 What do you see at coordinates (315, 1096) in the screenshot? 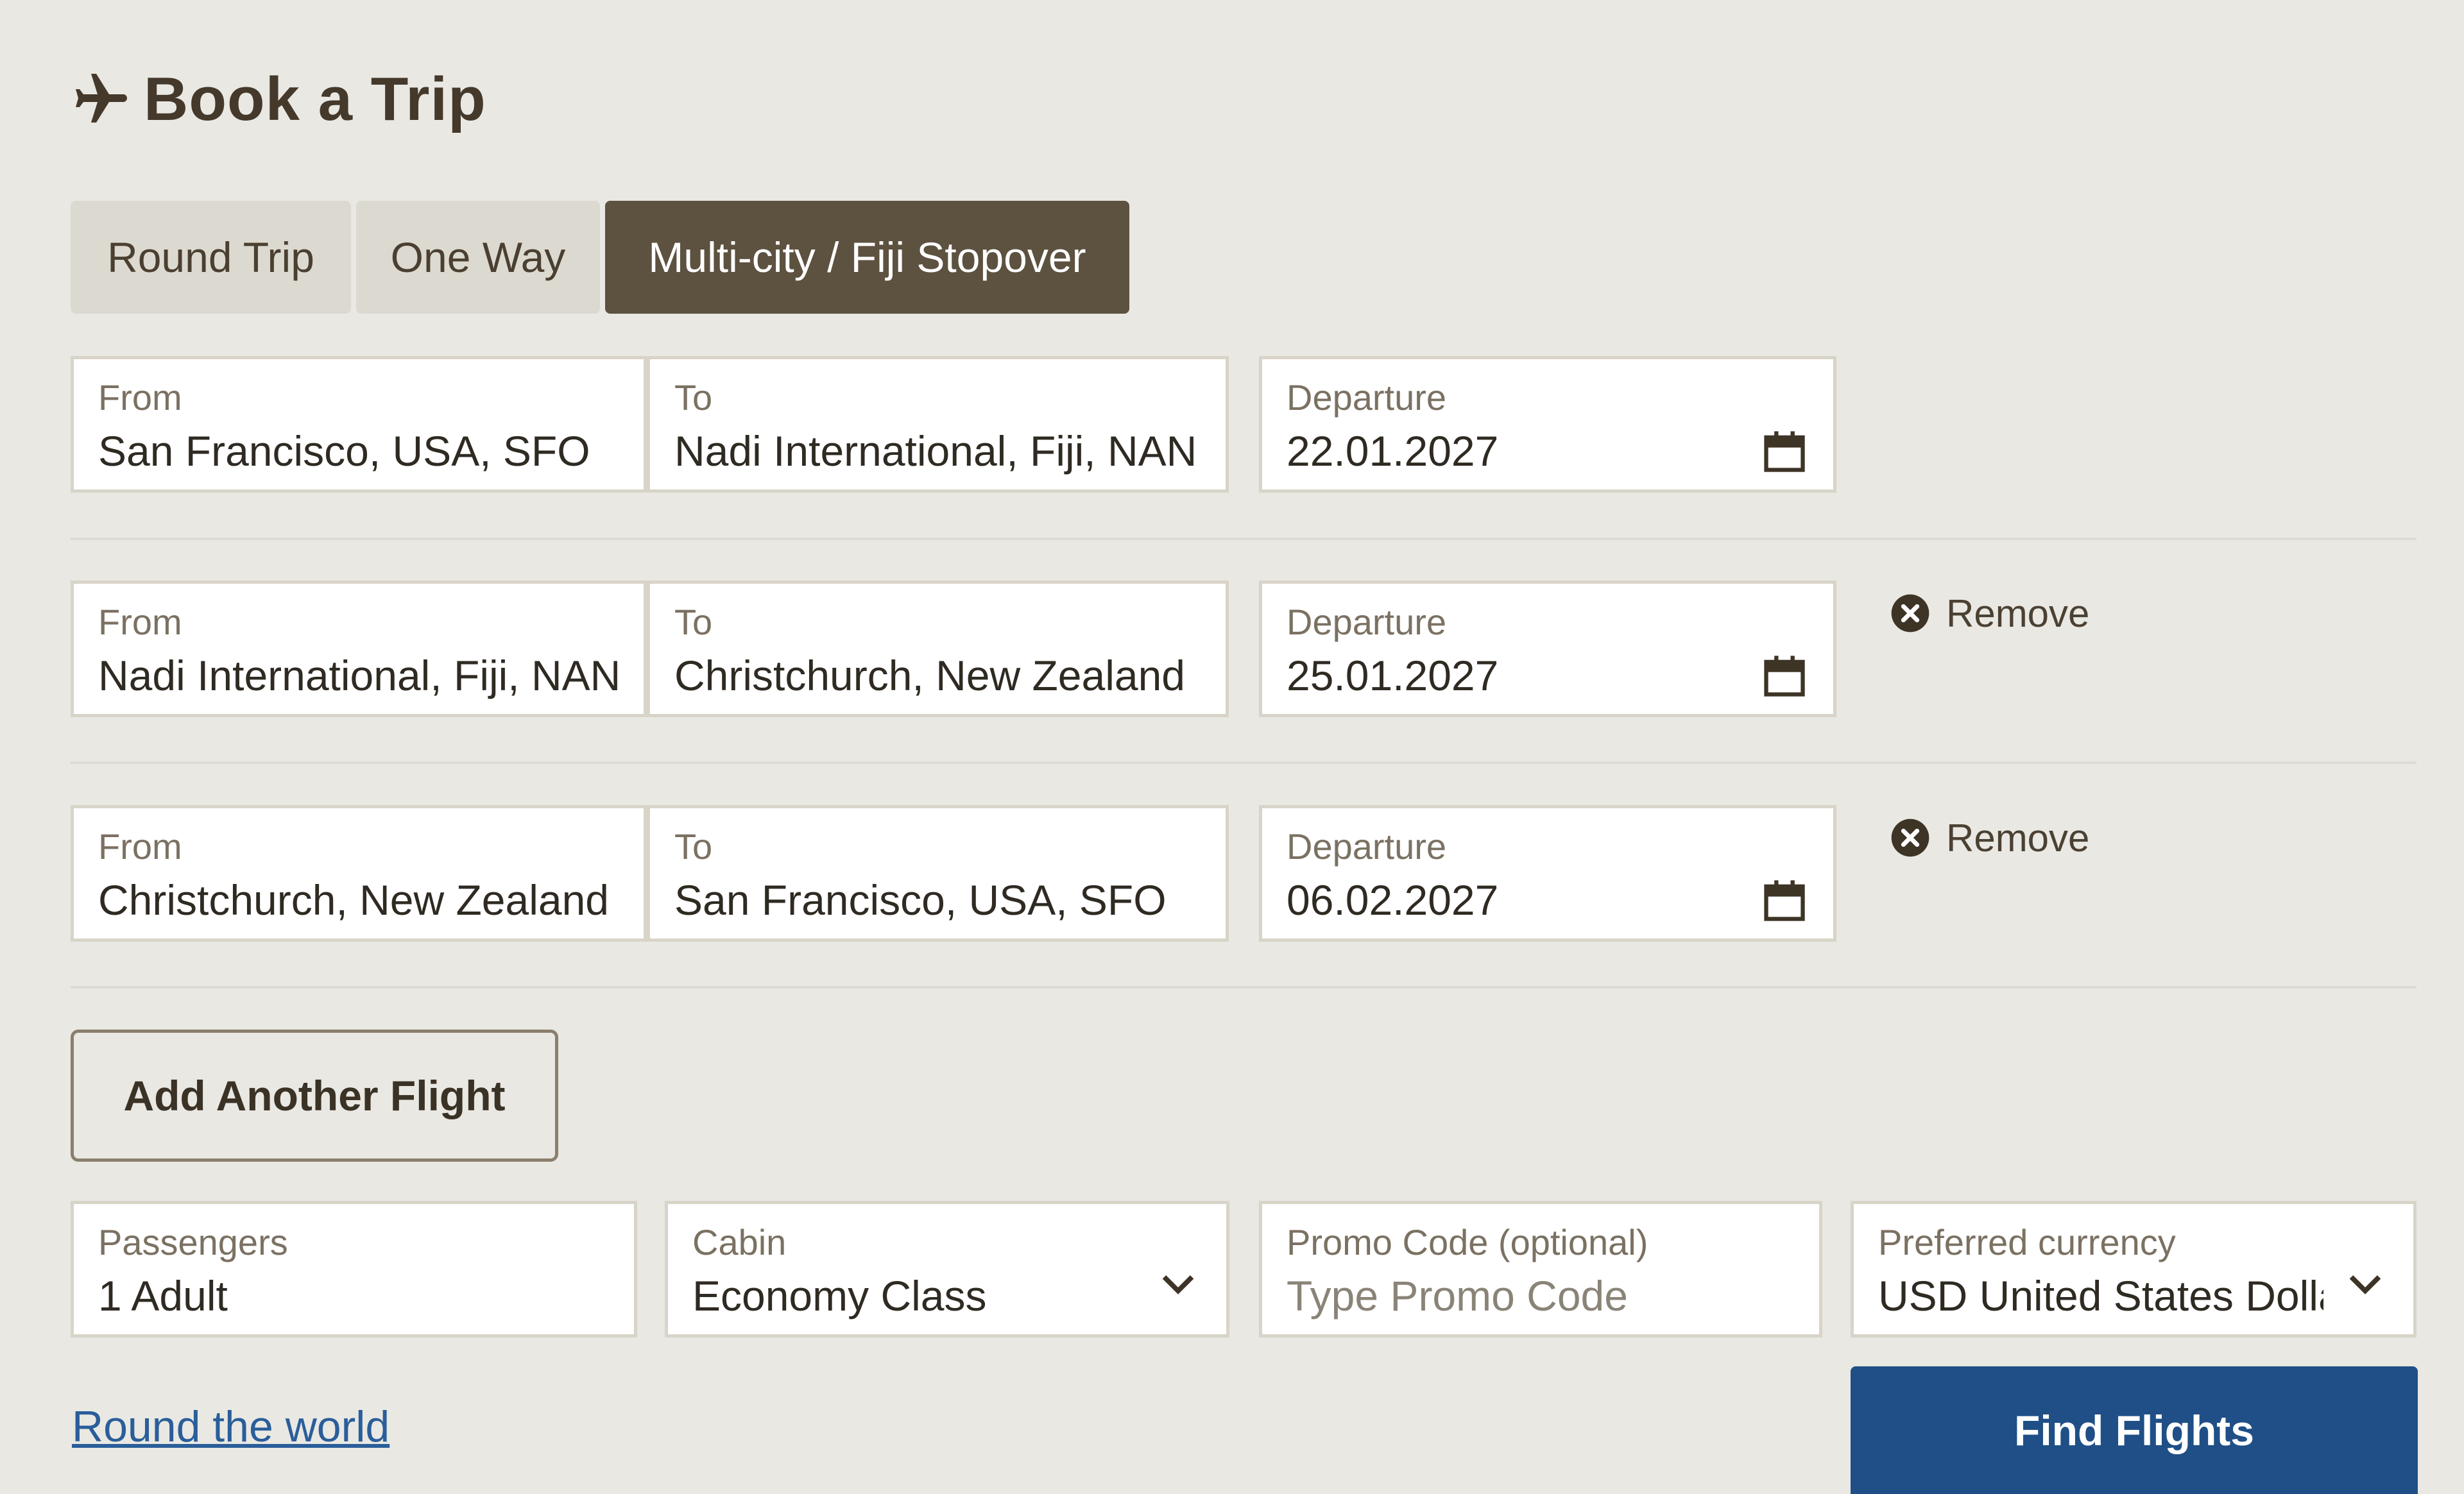
I see `add-another-flight-button: Add Another Flight` at bounding box center [315, 1096].